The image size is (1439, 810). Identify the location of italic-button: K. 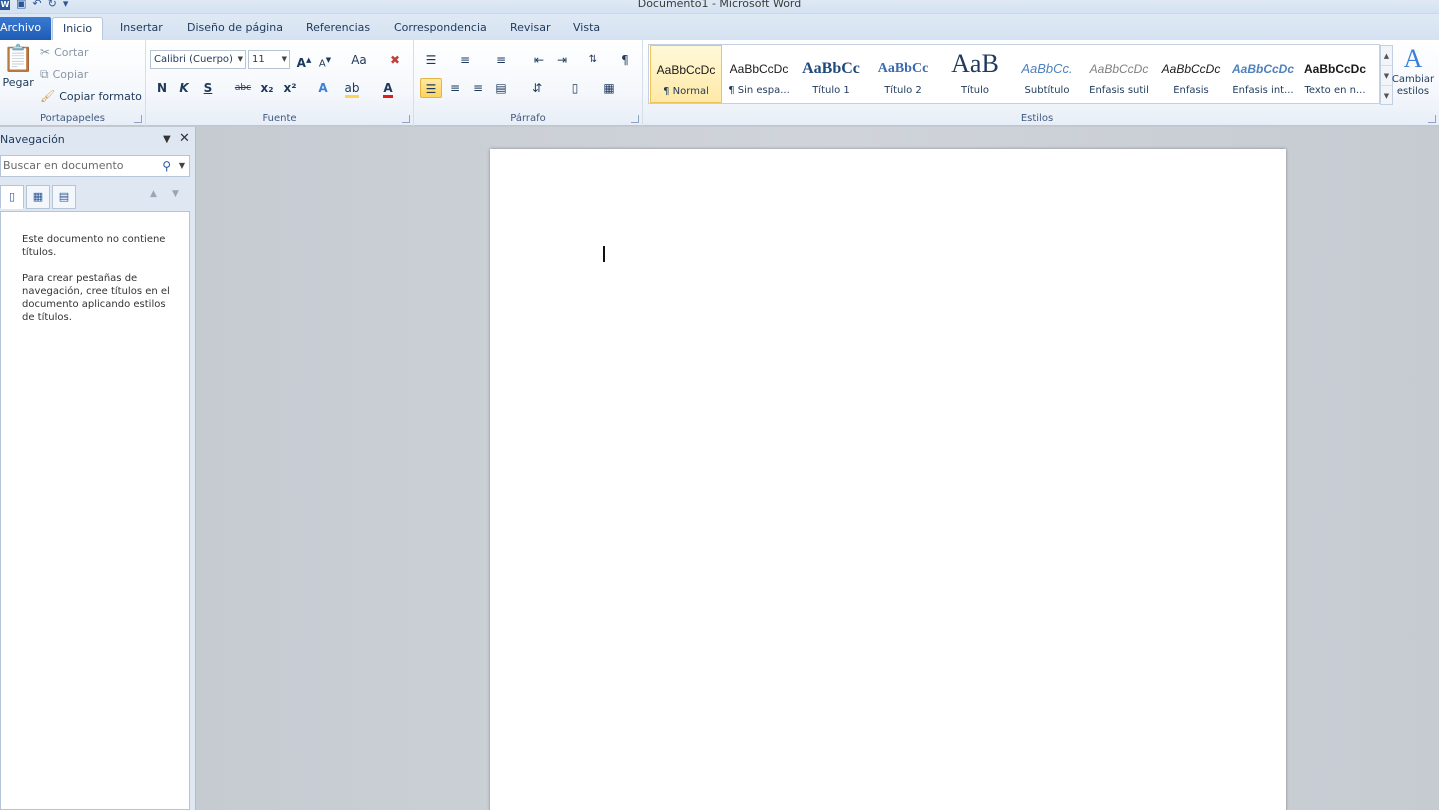
(184, 88).